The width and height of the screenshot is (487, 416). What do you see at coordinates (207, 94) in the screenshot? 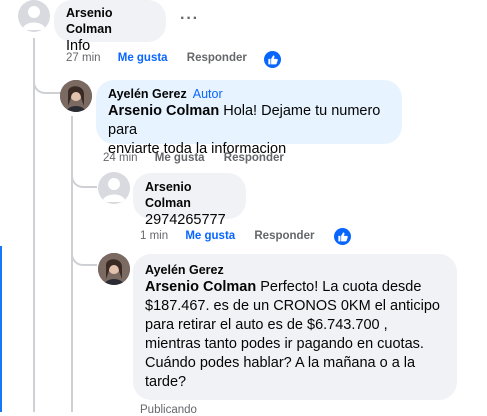
I see `author-badge: Autor` at bounding box center [207, 94].